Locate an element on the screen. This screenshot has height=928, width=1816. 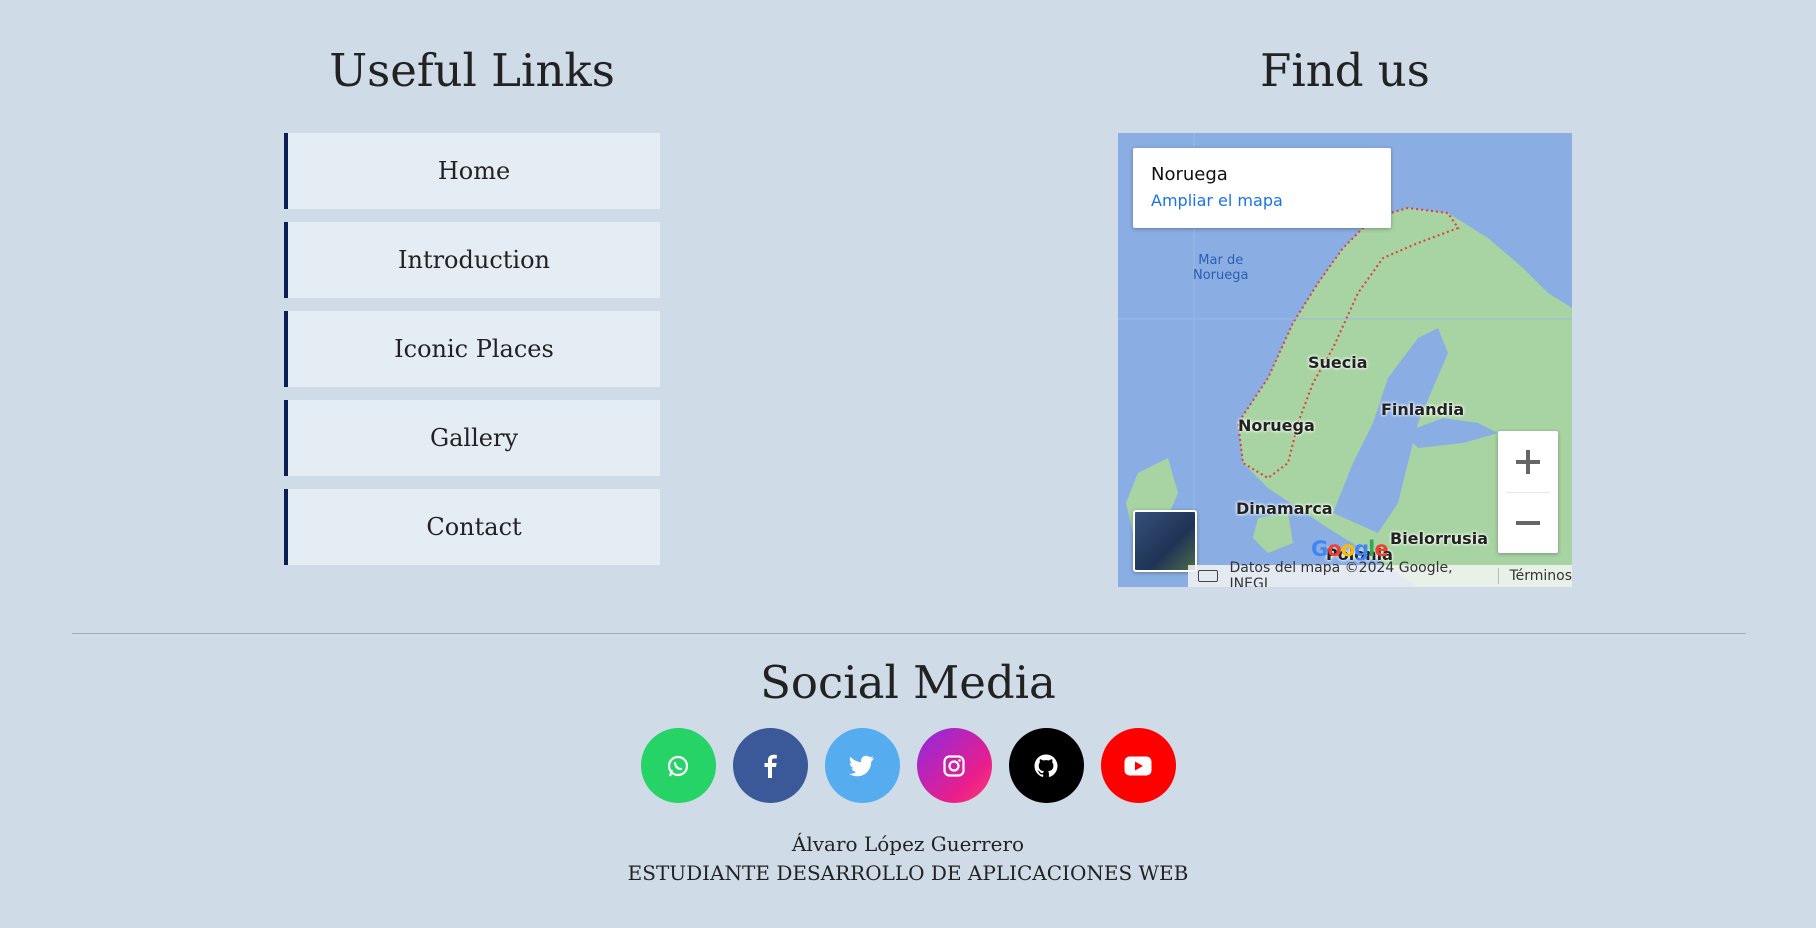
youtube-icon is located at coordinates (1138, 765).